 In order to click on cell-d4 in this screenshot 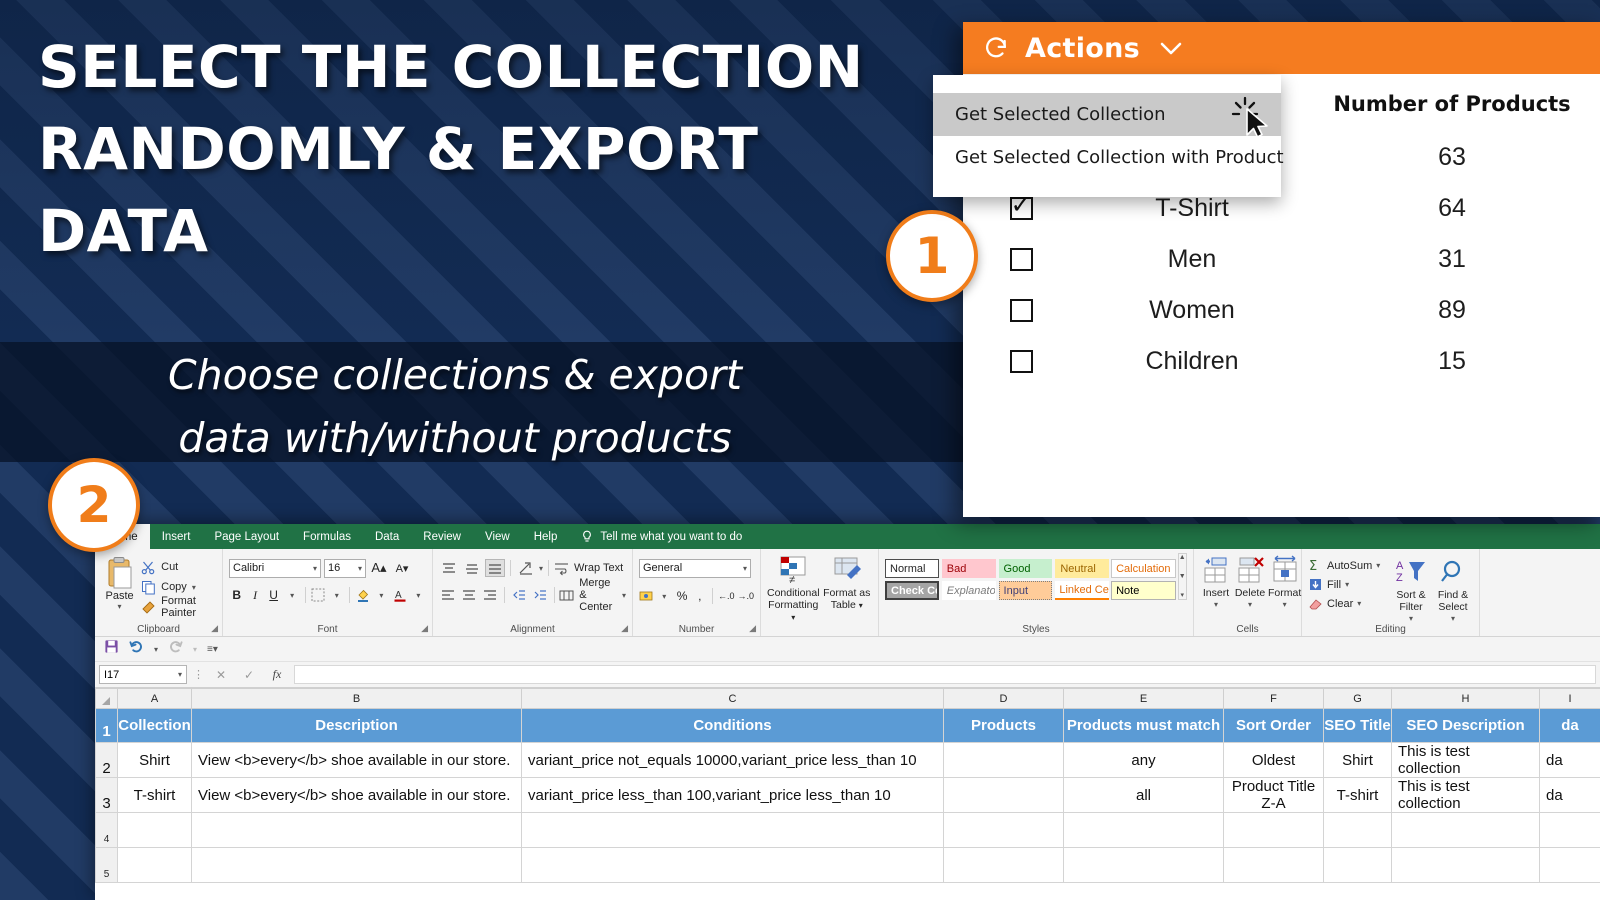, I will do `click(1003, 830)`.